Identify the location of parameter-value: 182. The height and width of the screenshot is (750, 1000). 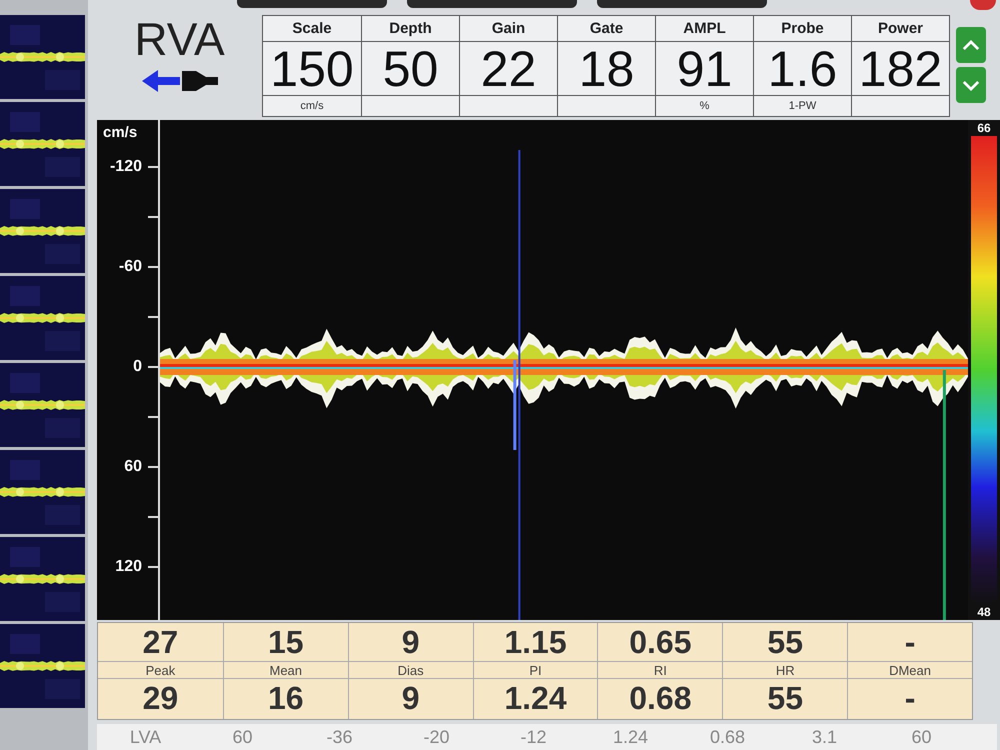
(900, 69).